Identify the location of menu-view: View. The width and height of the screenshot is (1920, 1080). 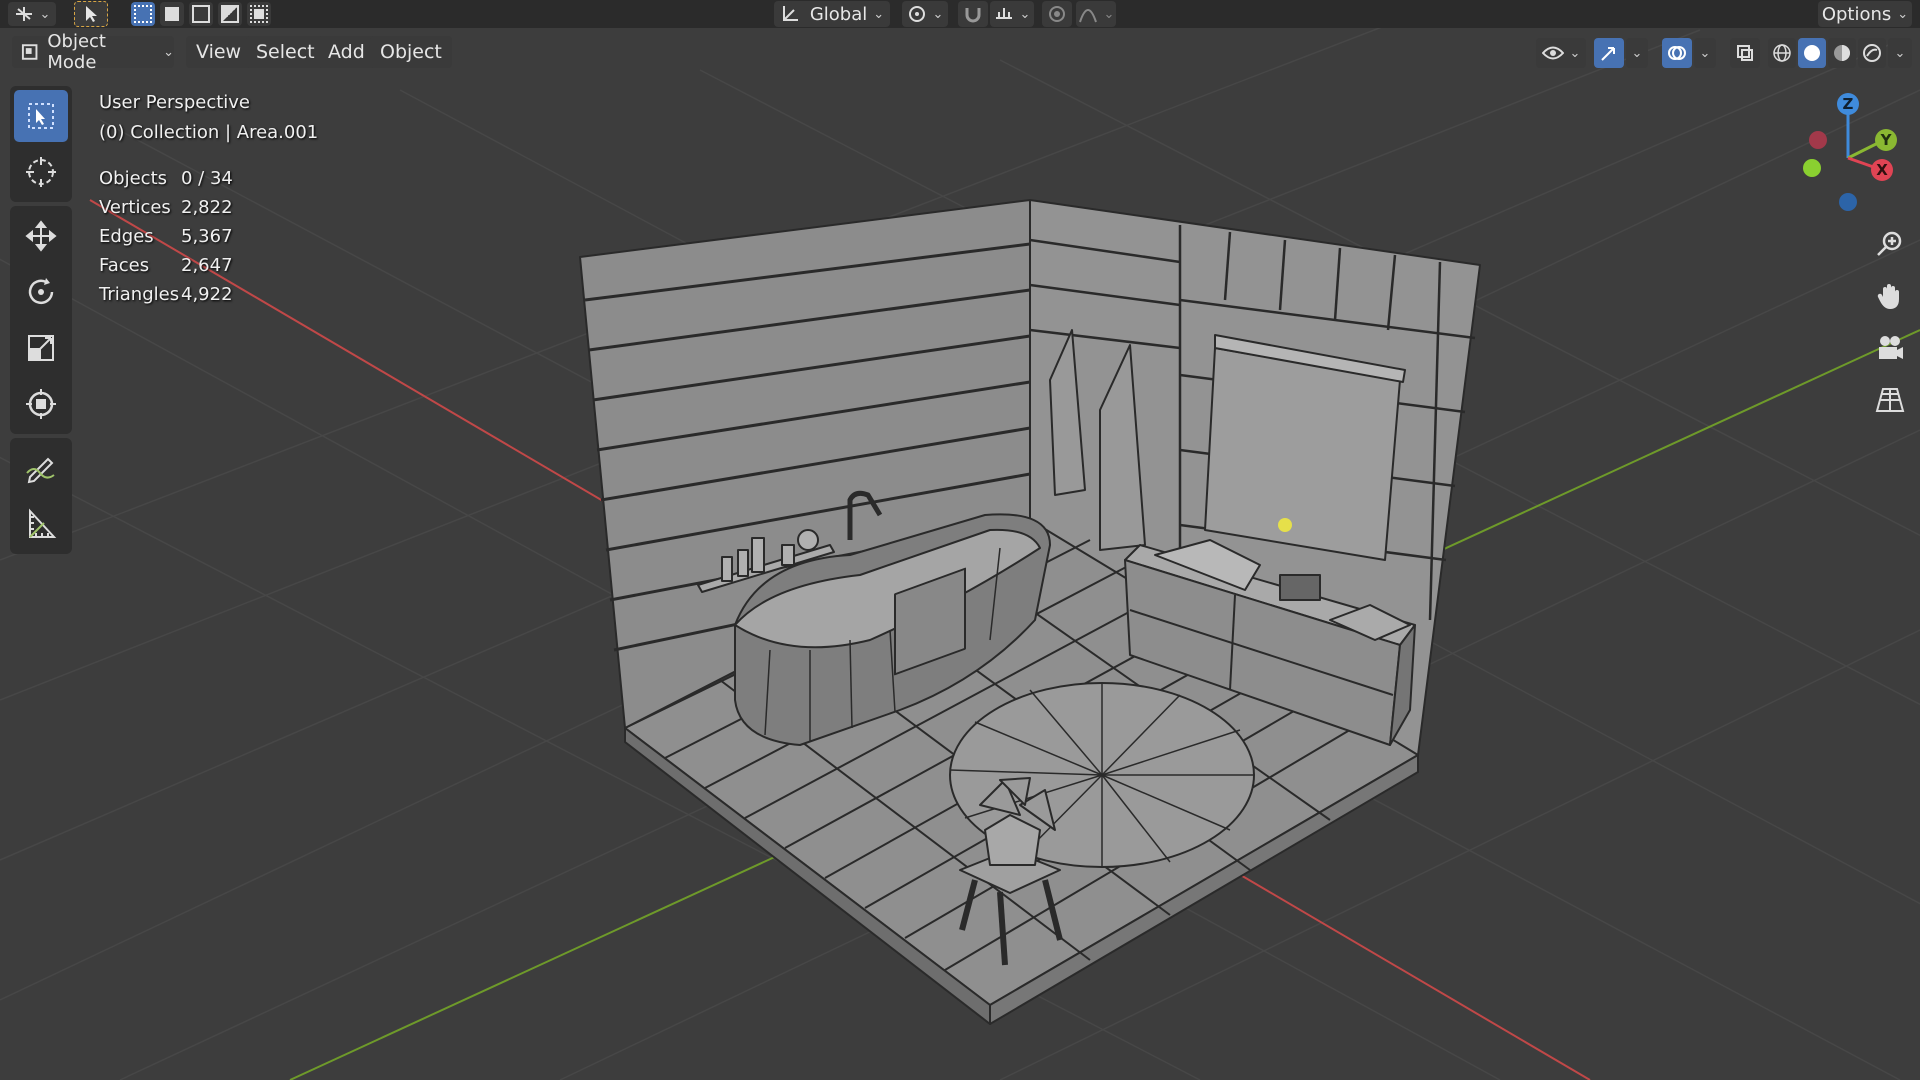
(219, 52).